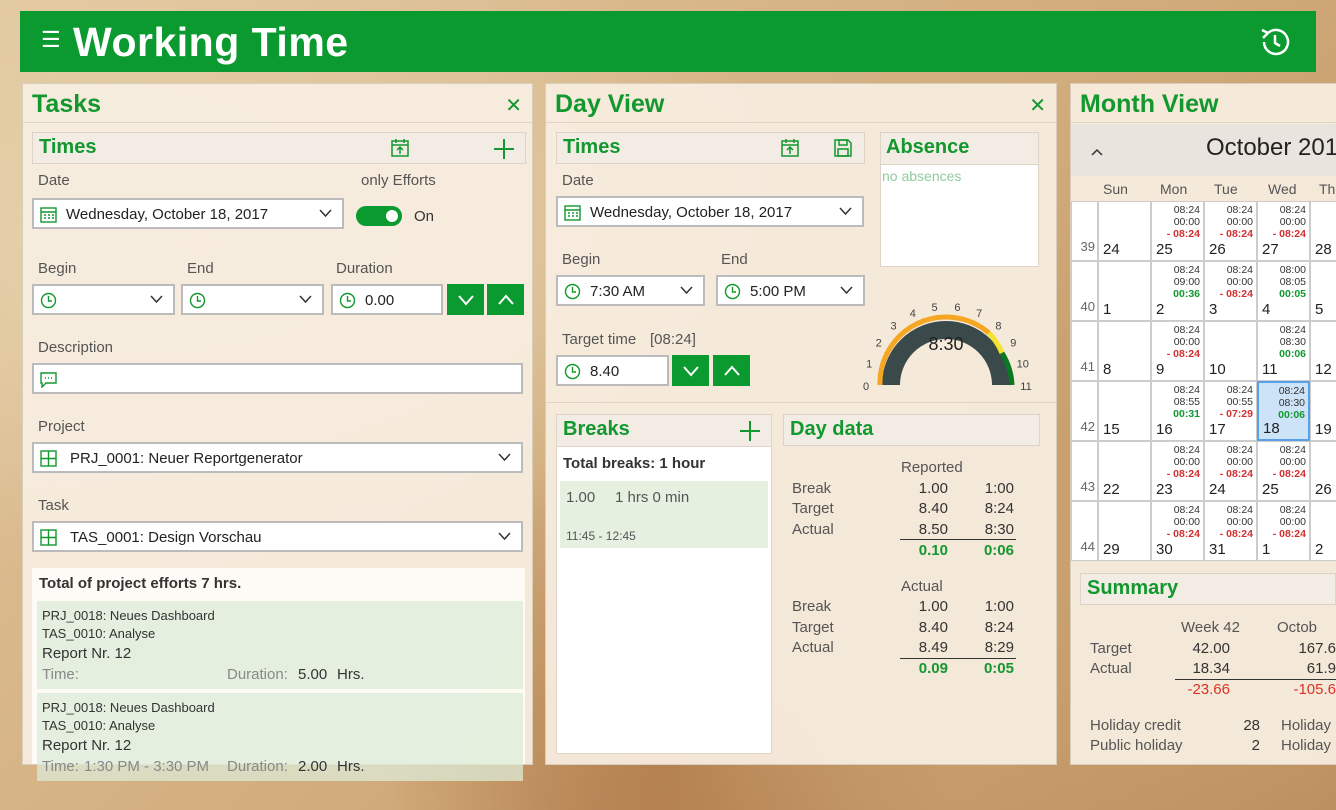  Describe the element at coordinates (51, 40) in the screenshot. I see `hamburger-menu-icon: ☰` at that location.